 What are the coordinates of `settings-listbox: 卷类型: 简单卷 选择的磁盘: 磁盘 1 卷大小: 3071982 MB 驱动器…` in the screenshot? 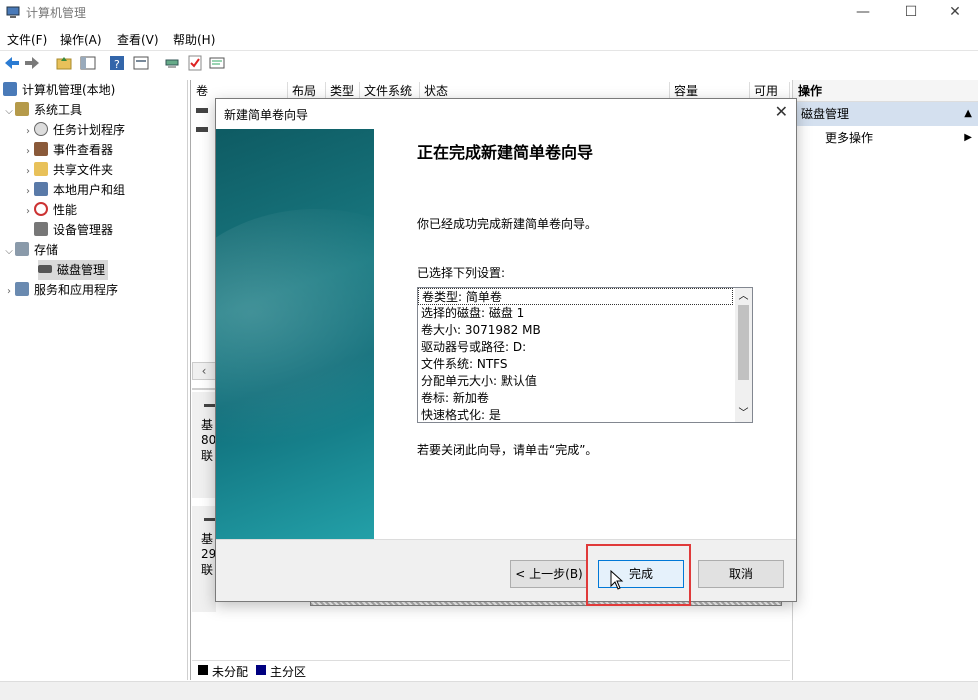 It's located at (585, 355).